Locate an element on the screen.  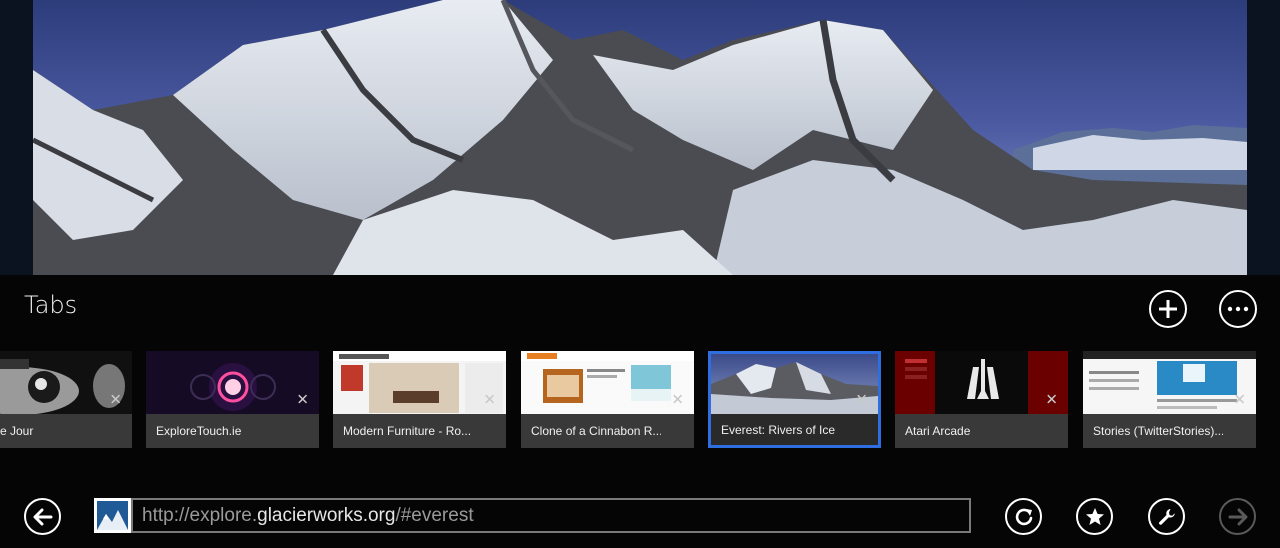
new-tab-button is located at coordinates (1168, 309).